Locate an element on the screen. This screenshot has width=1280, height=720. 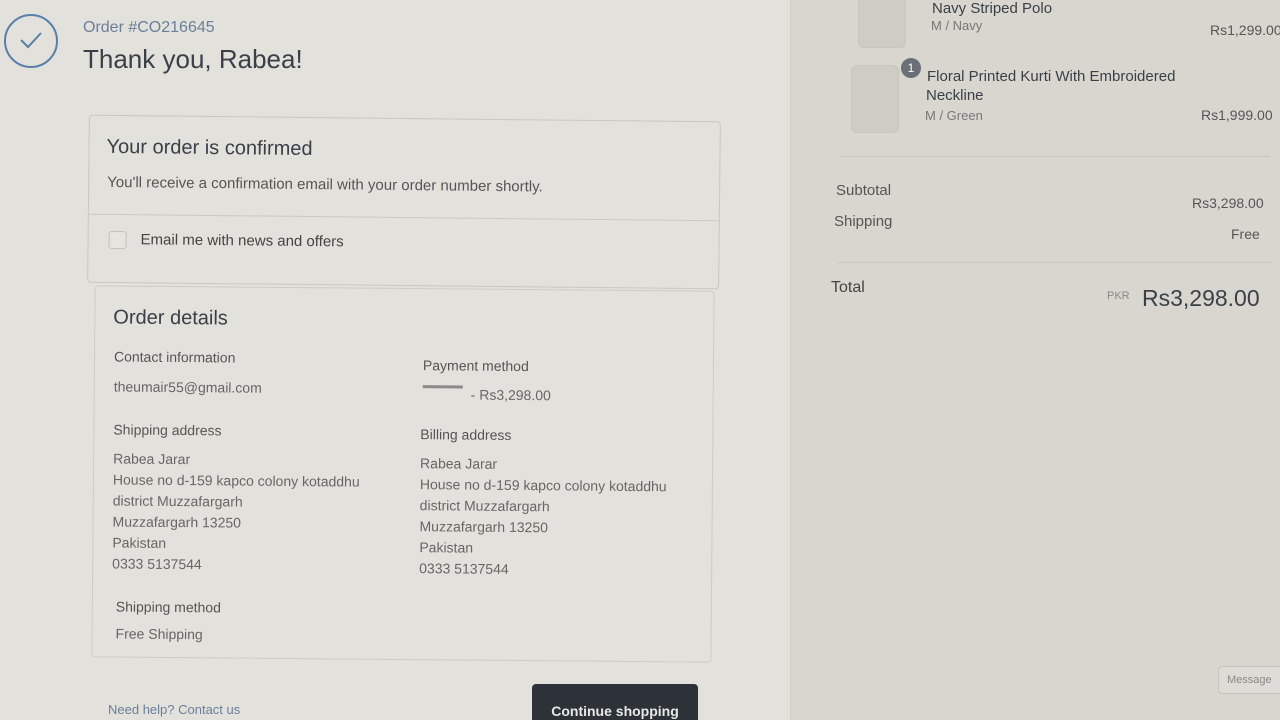
shipping-method-label: Shipping method is located at coordinates (168, 607).